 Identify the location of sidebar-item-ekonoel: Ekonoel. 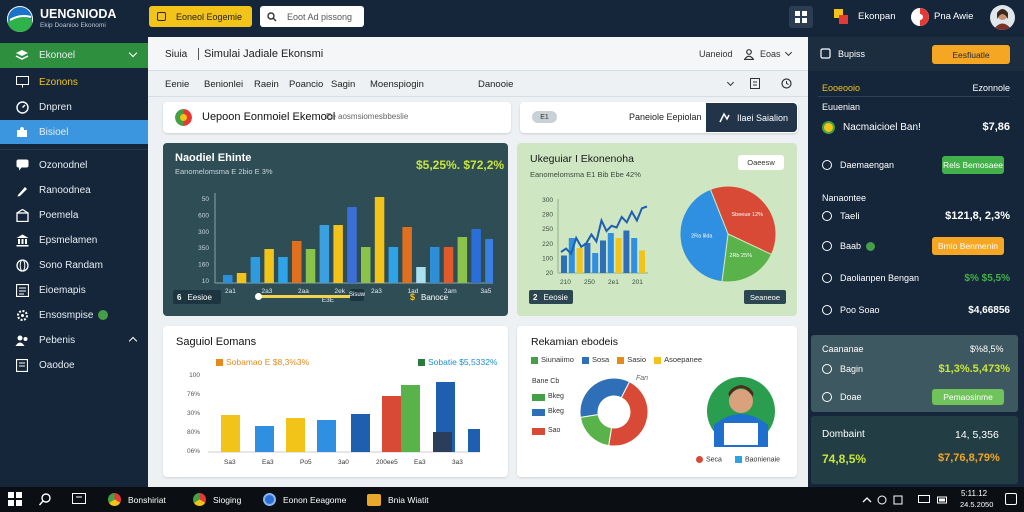
(74, 55).